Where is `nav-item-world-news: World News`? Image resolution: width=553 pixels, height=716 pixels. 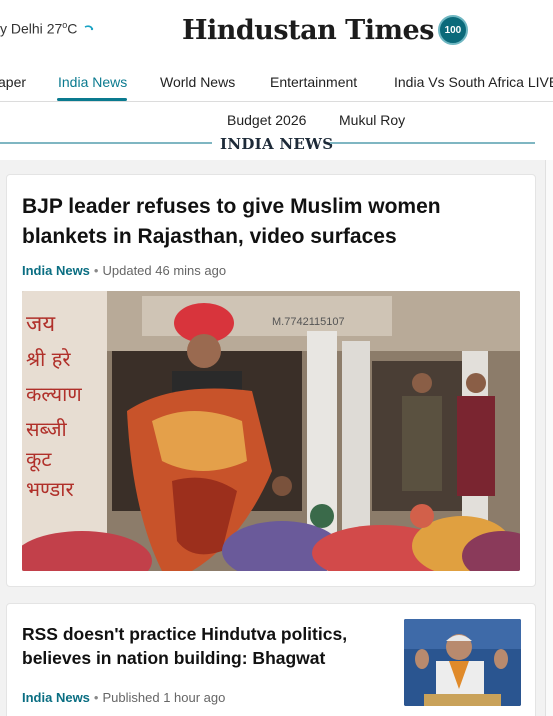 nav-item-world-news: World News is located at coordinates (197, 82).